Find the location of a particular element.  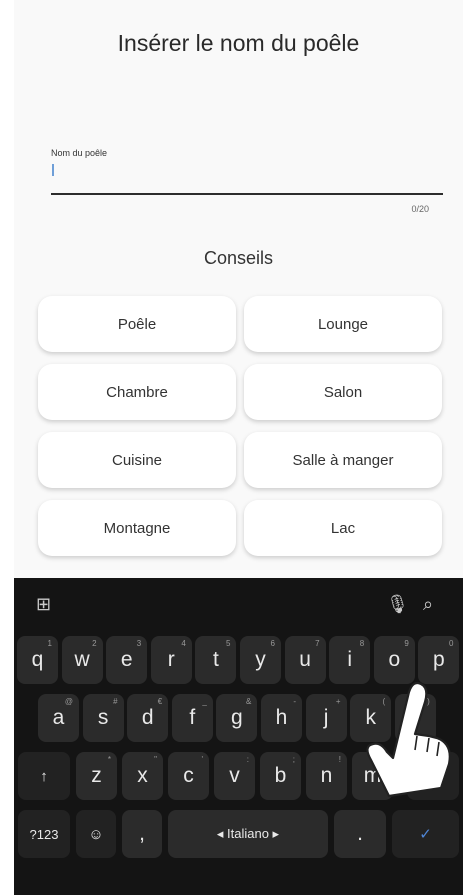

key-hint: + is located at coordinates (338, 701).